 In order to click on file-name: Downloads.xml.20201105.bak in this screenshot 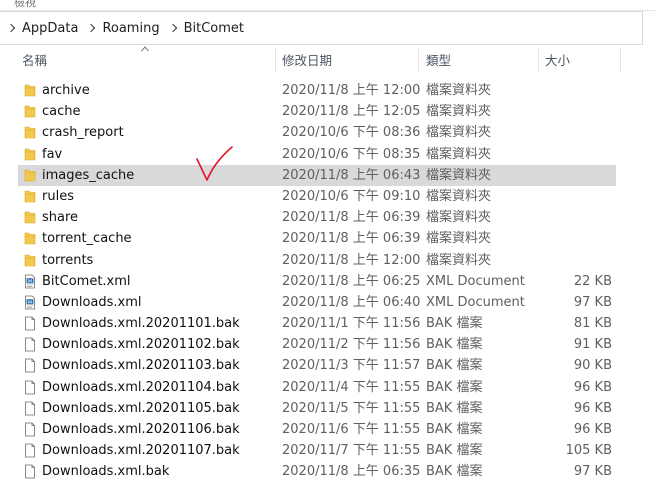, I will do `click(141, 408)`.